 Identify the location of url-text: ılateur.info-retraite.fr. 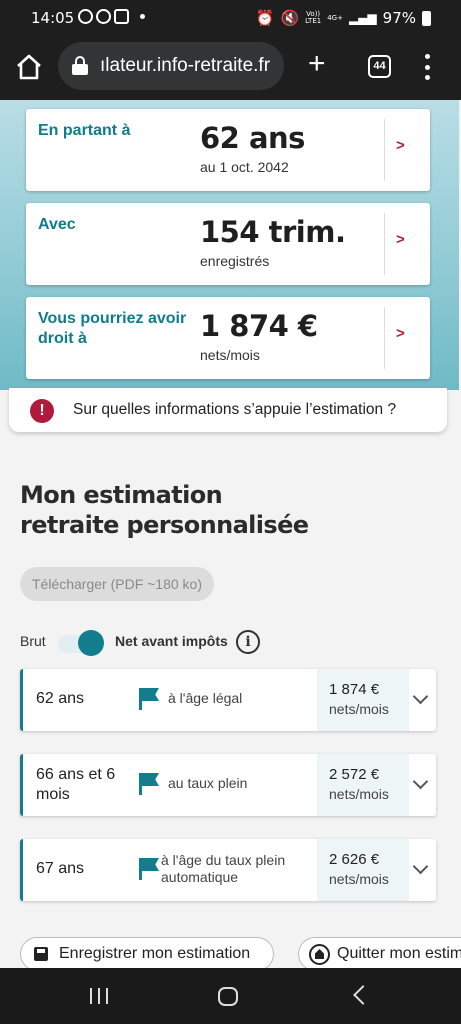
(189, 66).